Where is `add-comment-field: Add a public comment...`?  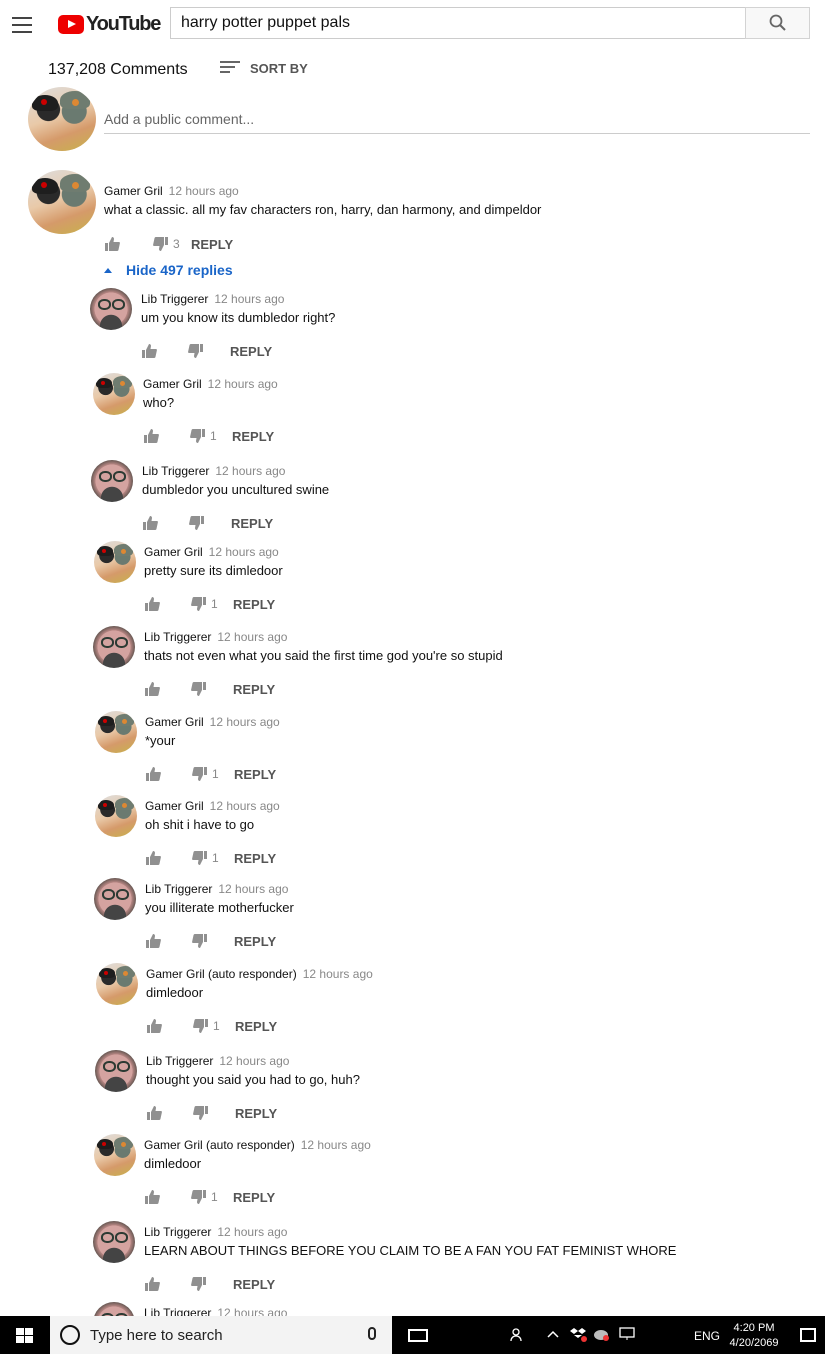
add-comment-field: Add a public comment... is located at coordinates (457, 121).